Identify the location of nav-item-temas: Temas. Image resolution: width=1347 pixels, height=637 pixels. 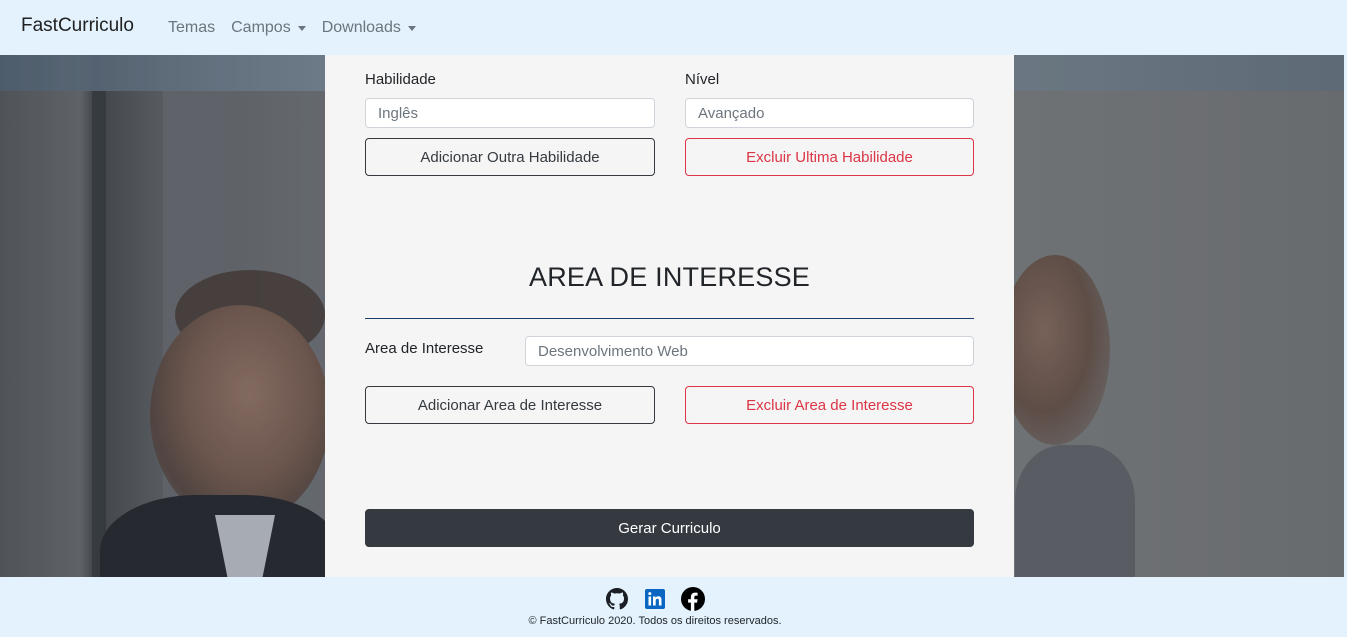
(191, 28).